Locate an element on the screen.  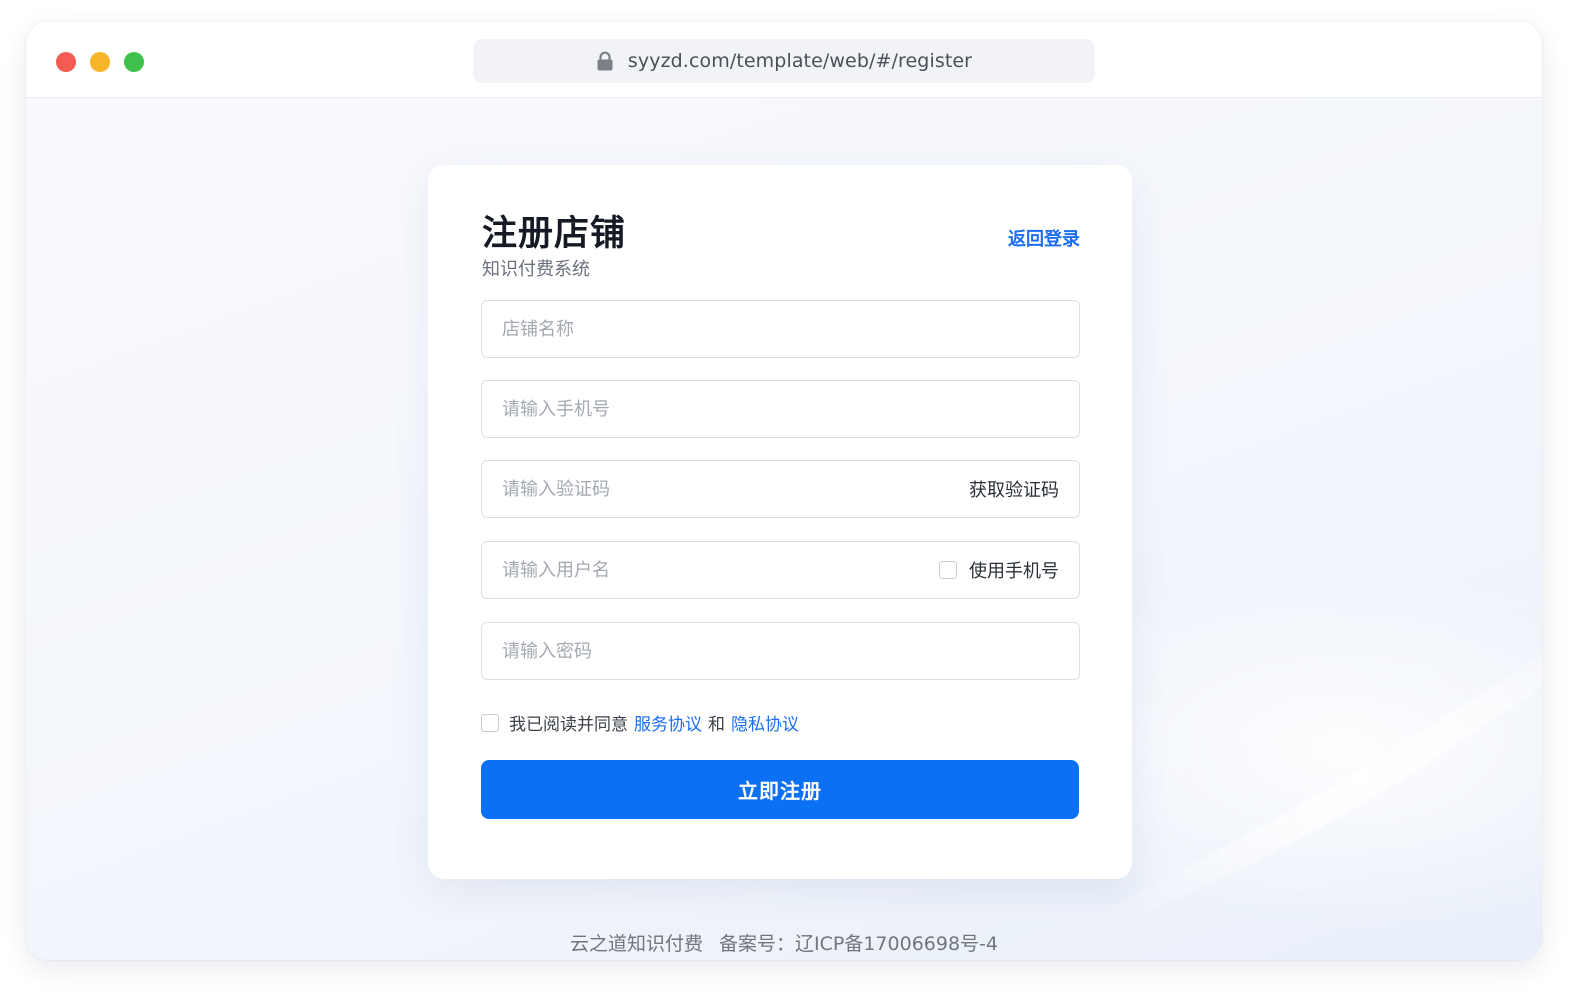
close-window-button is located at coordinates (66, 62).